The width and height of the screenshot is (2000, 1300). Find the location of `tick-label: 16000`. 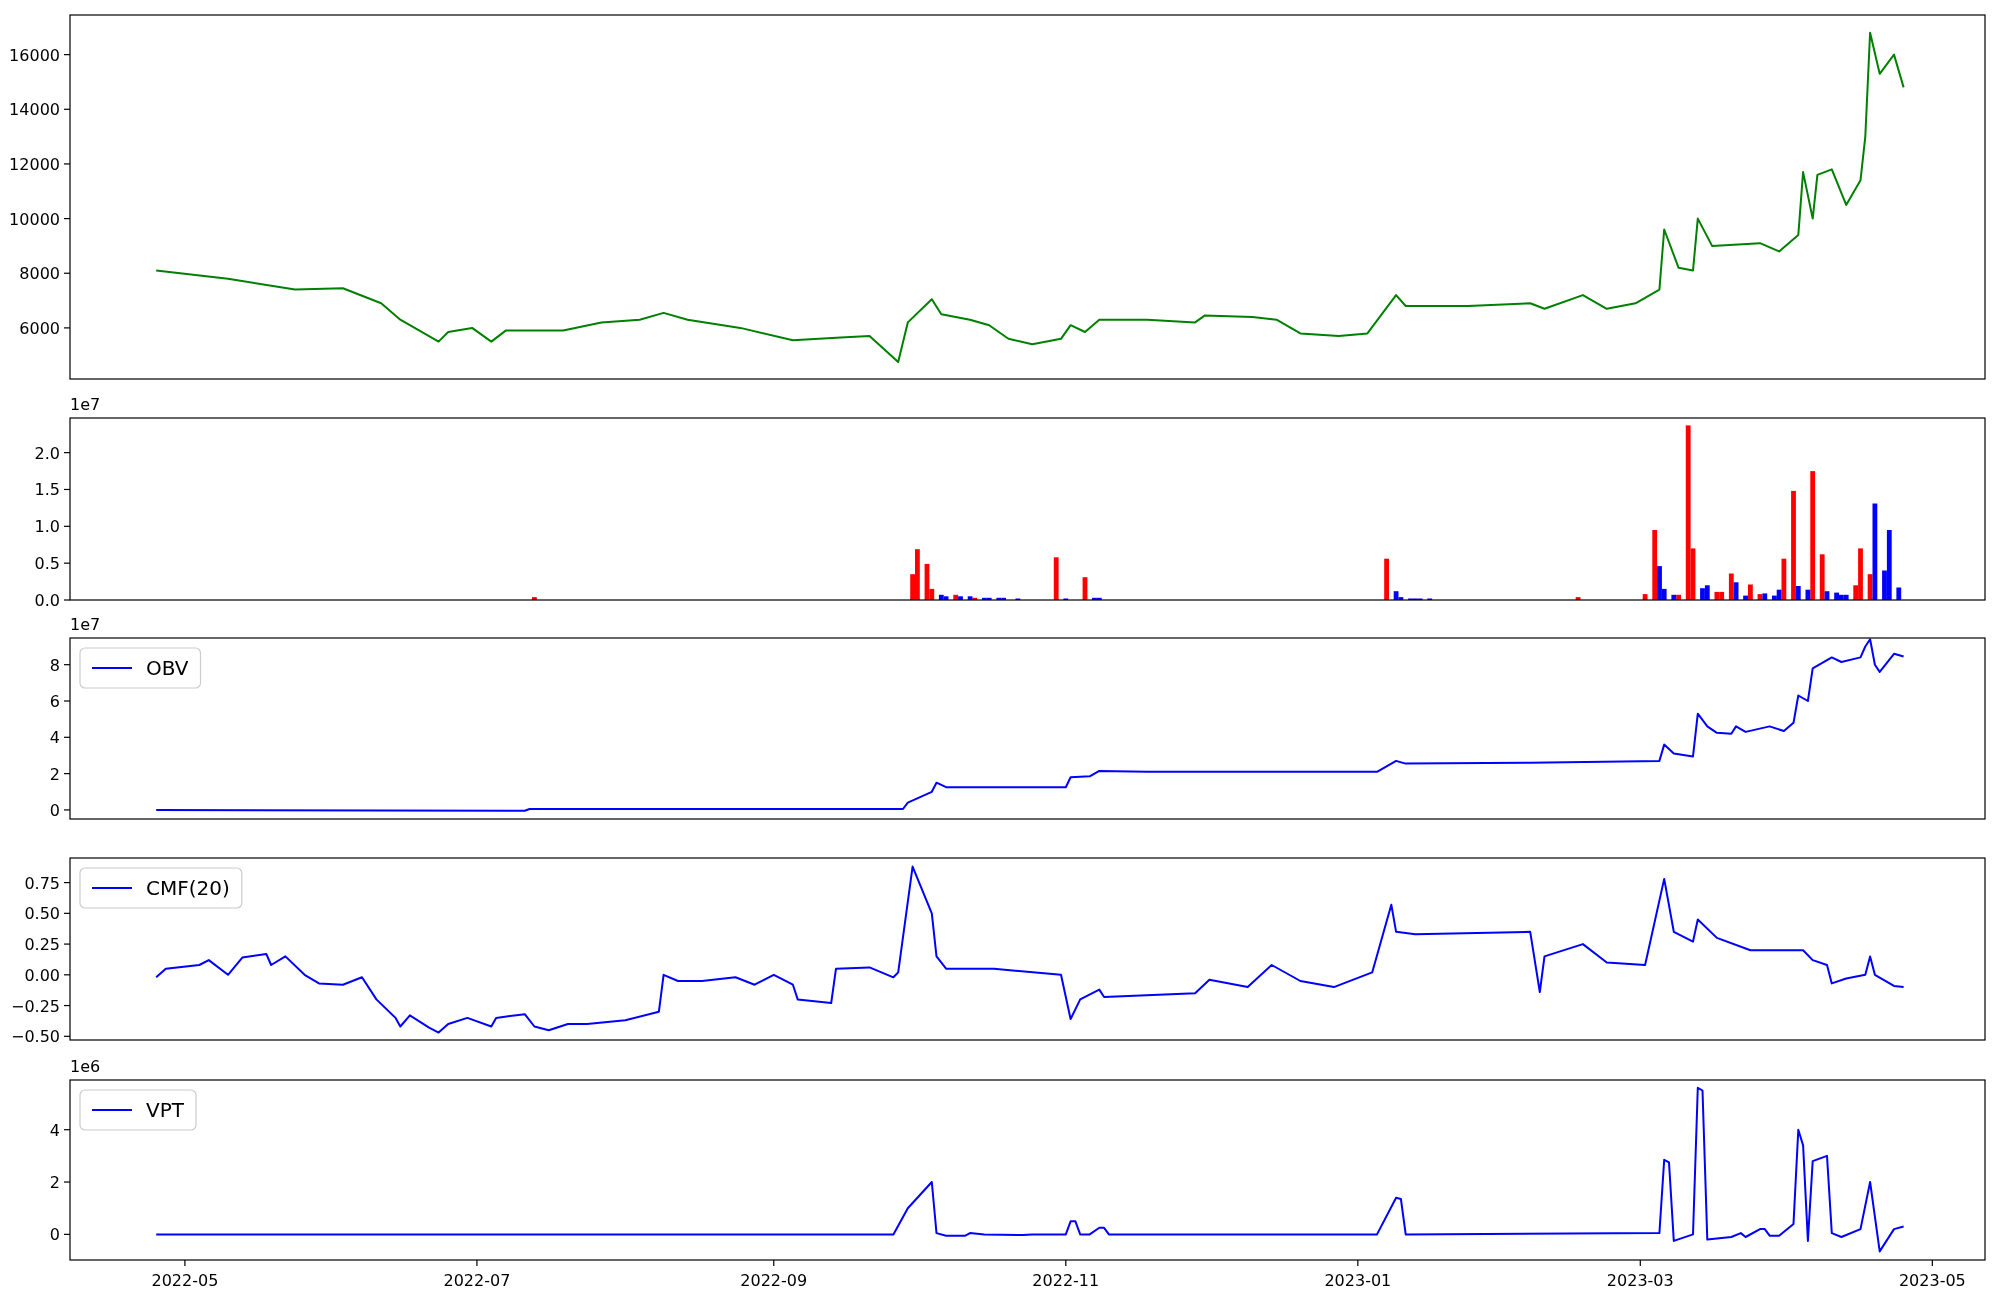

tick-label: 16000 is located at coordinates (34, 55).